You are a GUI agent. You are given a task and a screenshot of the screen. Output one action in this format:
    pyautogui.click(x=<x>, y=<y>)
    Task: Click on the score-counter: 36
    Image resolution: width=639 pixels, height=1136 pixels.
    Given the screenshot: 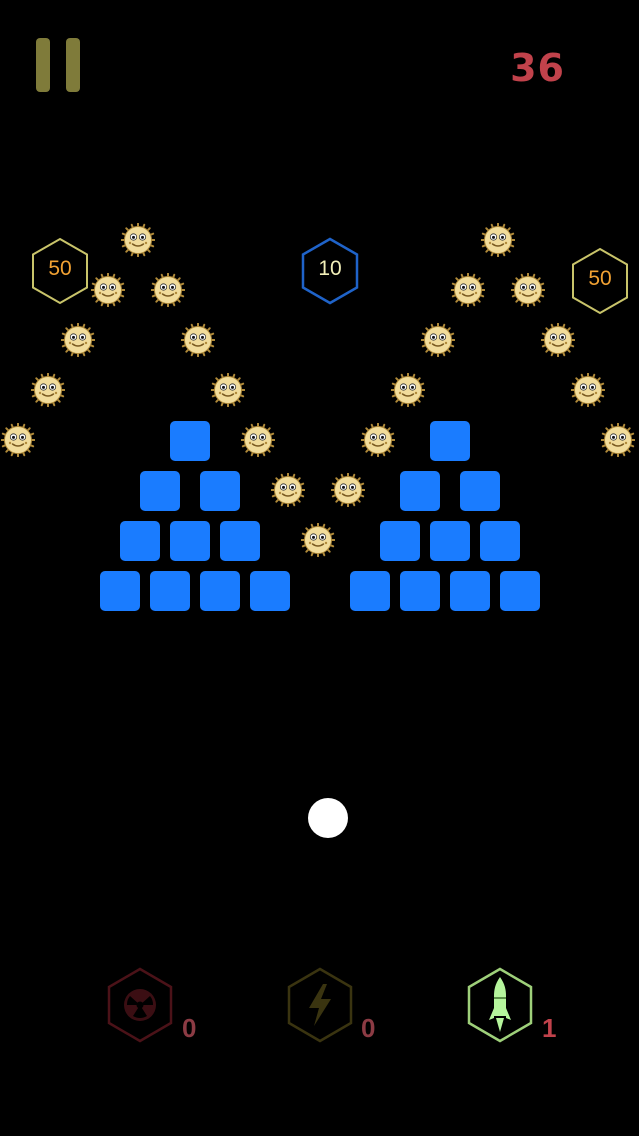 What is the action you would take?
    pyautogui.click(x=537, y=68)
    